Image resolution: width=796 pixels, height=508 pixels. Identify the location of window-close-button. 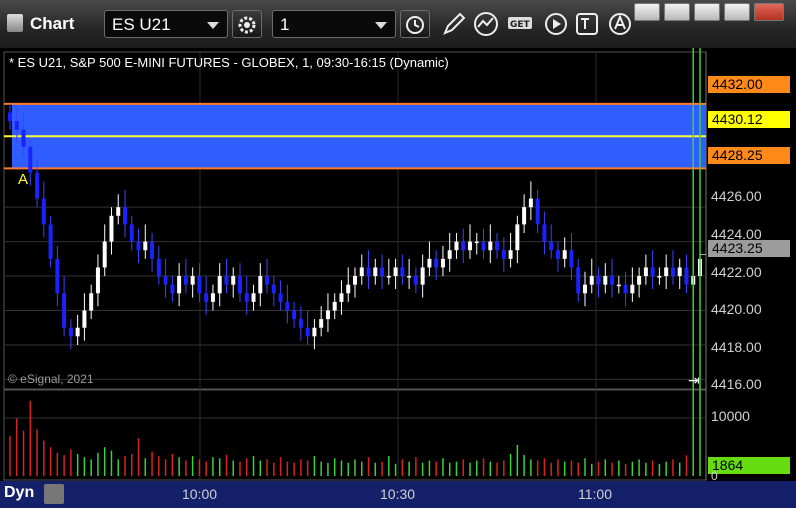
(769, 12).